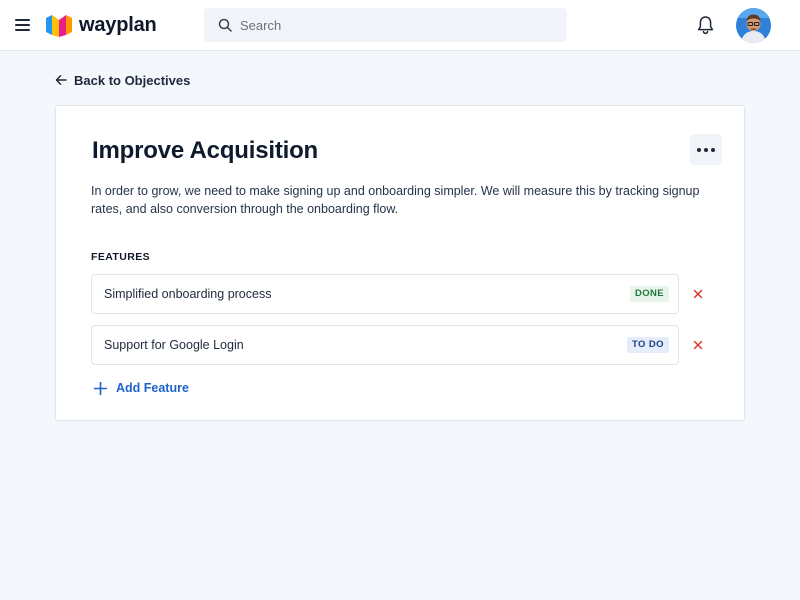  Describe the element at coordinates (205, 150) in the screenshot. I see `page-title: Improve Acquisition` at that location.